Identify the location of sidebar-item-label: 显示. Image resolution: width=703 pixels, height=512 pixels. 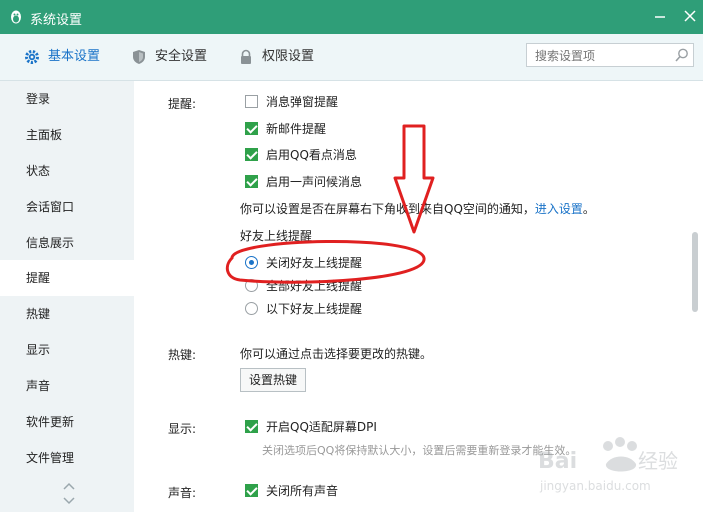
(38, 350).